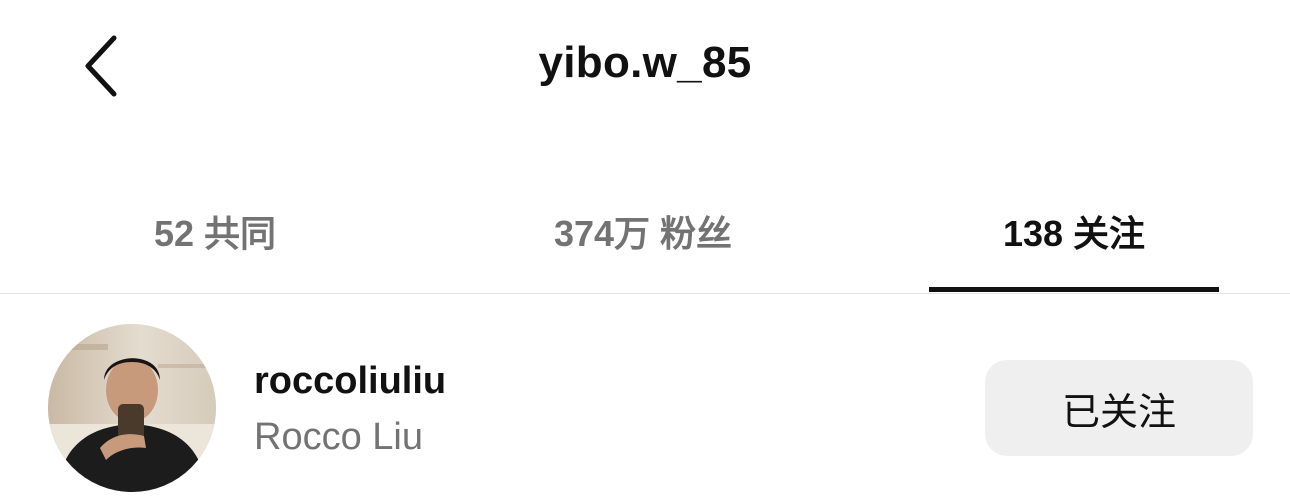 Image resolution: width=1290 pixels, height=503 pixels. Describe the element at coordinates (1074, 289) in the screenshot. I see `active-tab-indicator` at that location.